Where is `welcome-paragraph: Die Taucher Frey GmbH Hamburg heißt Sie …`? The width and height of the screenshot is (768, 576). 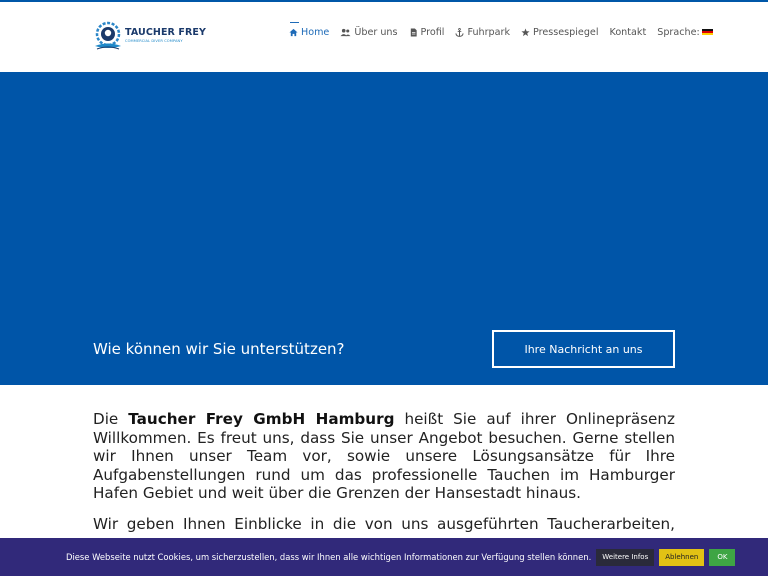
welcome-paragraph: Die Taucher Frey GmbH Hamburg heißt Sie … is located at coordinates (384, 456).